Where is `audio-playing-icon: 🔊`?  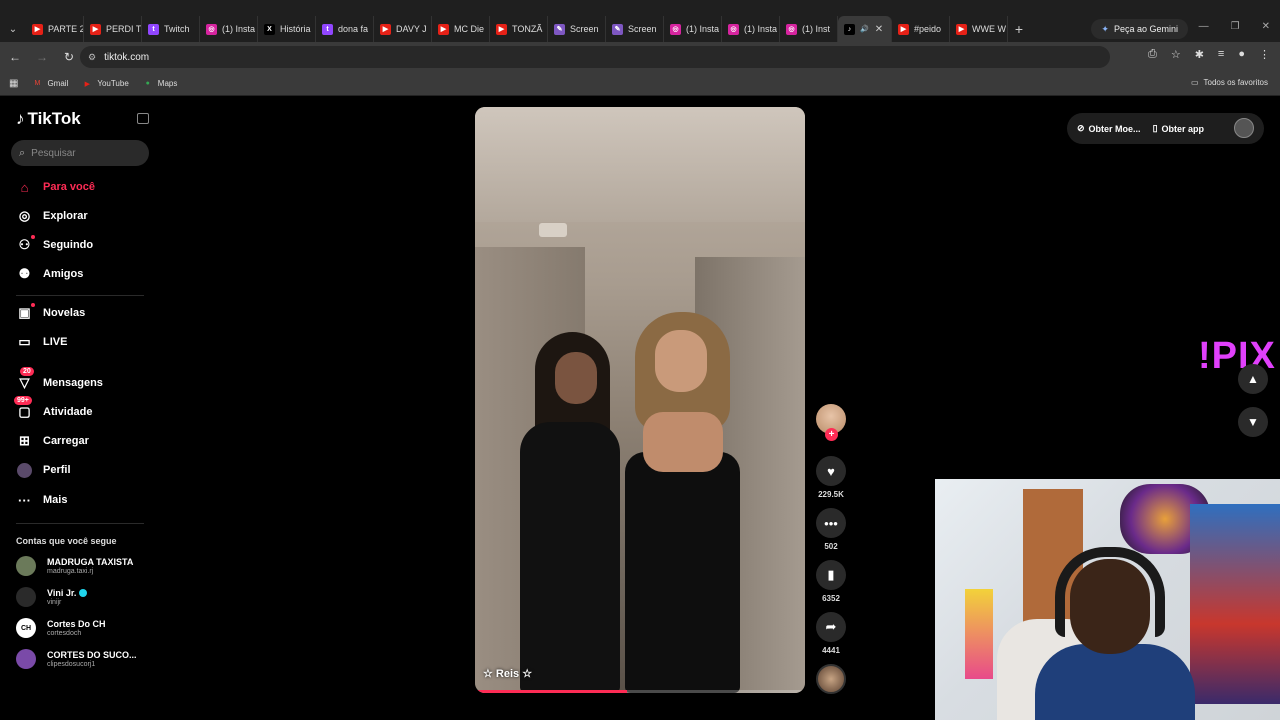
audio-playing-icon: 🔊 is located at coordinates (864, 29).